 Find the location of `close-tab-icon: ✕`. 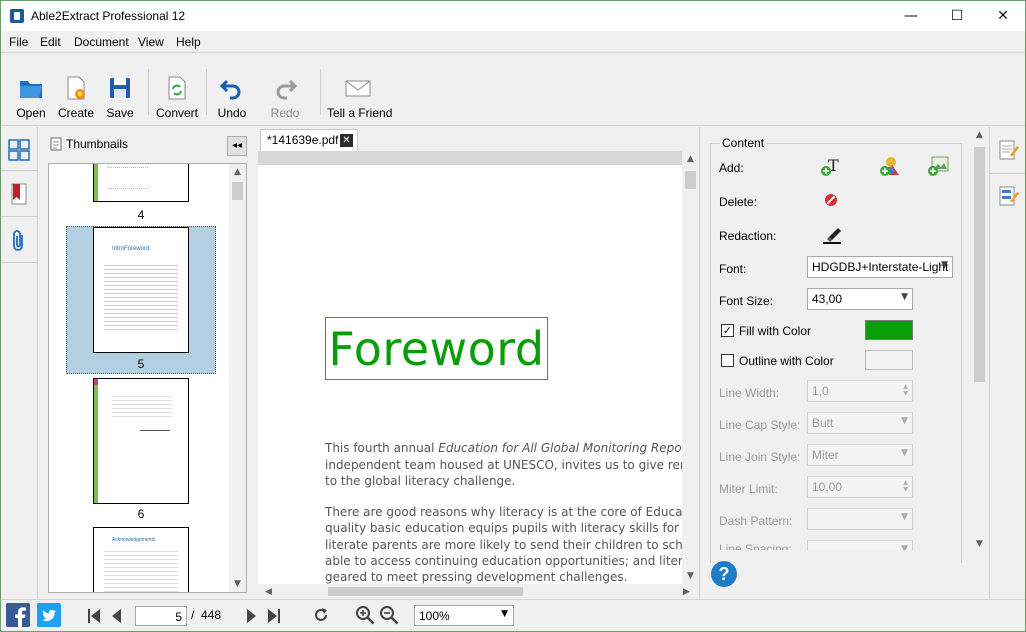

close-tab-icon: ✕ is located at coordinates (346, 140).